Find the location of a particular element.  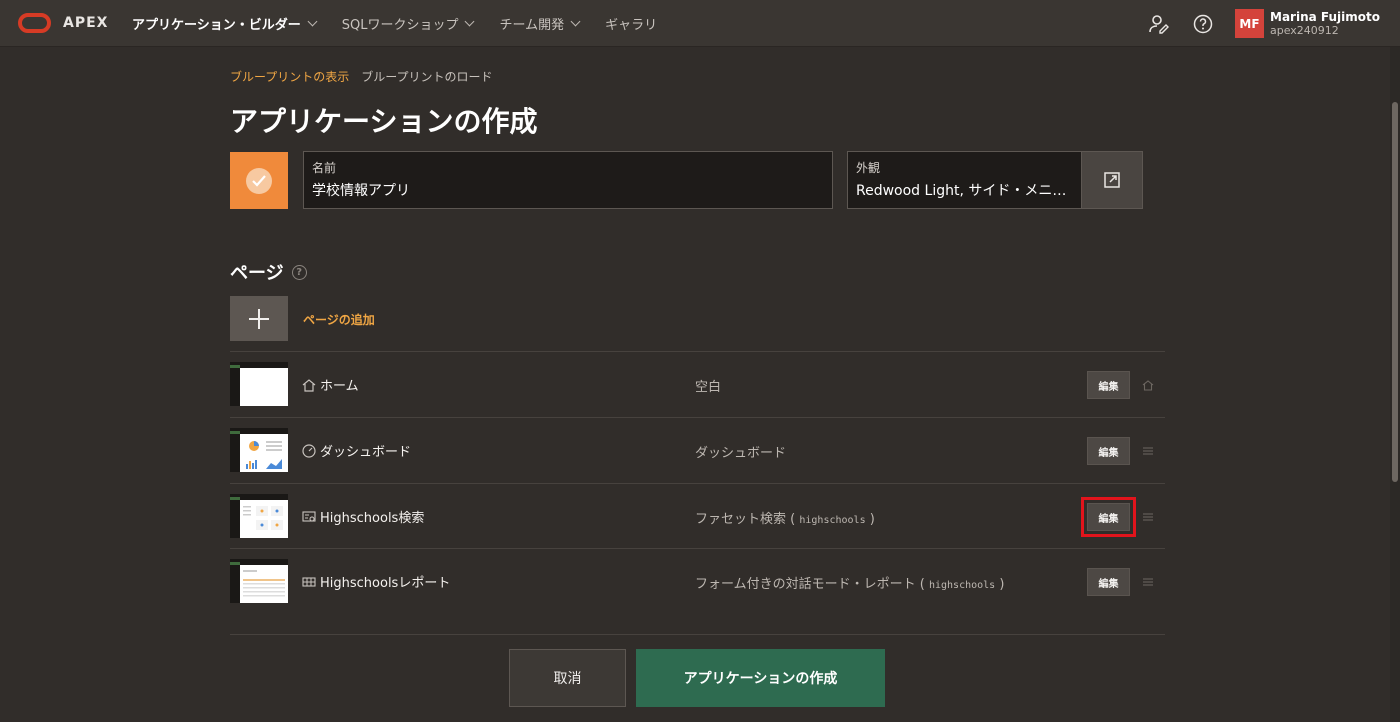

workspace-name: apex240912 is located at coordinates (1304, 30).